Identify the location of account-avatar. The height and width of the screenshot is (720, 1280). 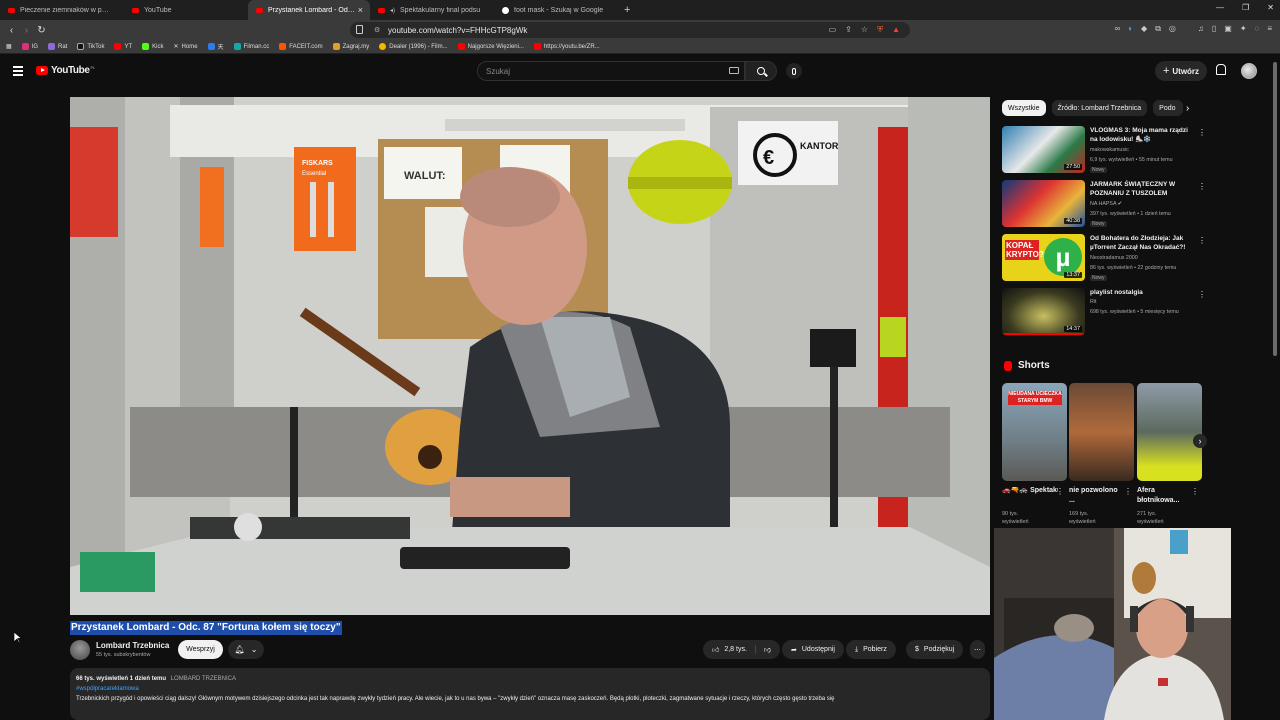
(1249, 71).